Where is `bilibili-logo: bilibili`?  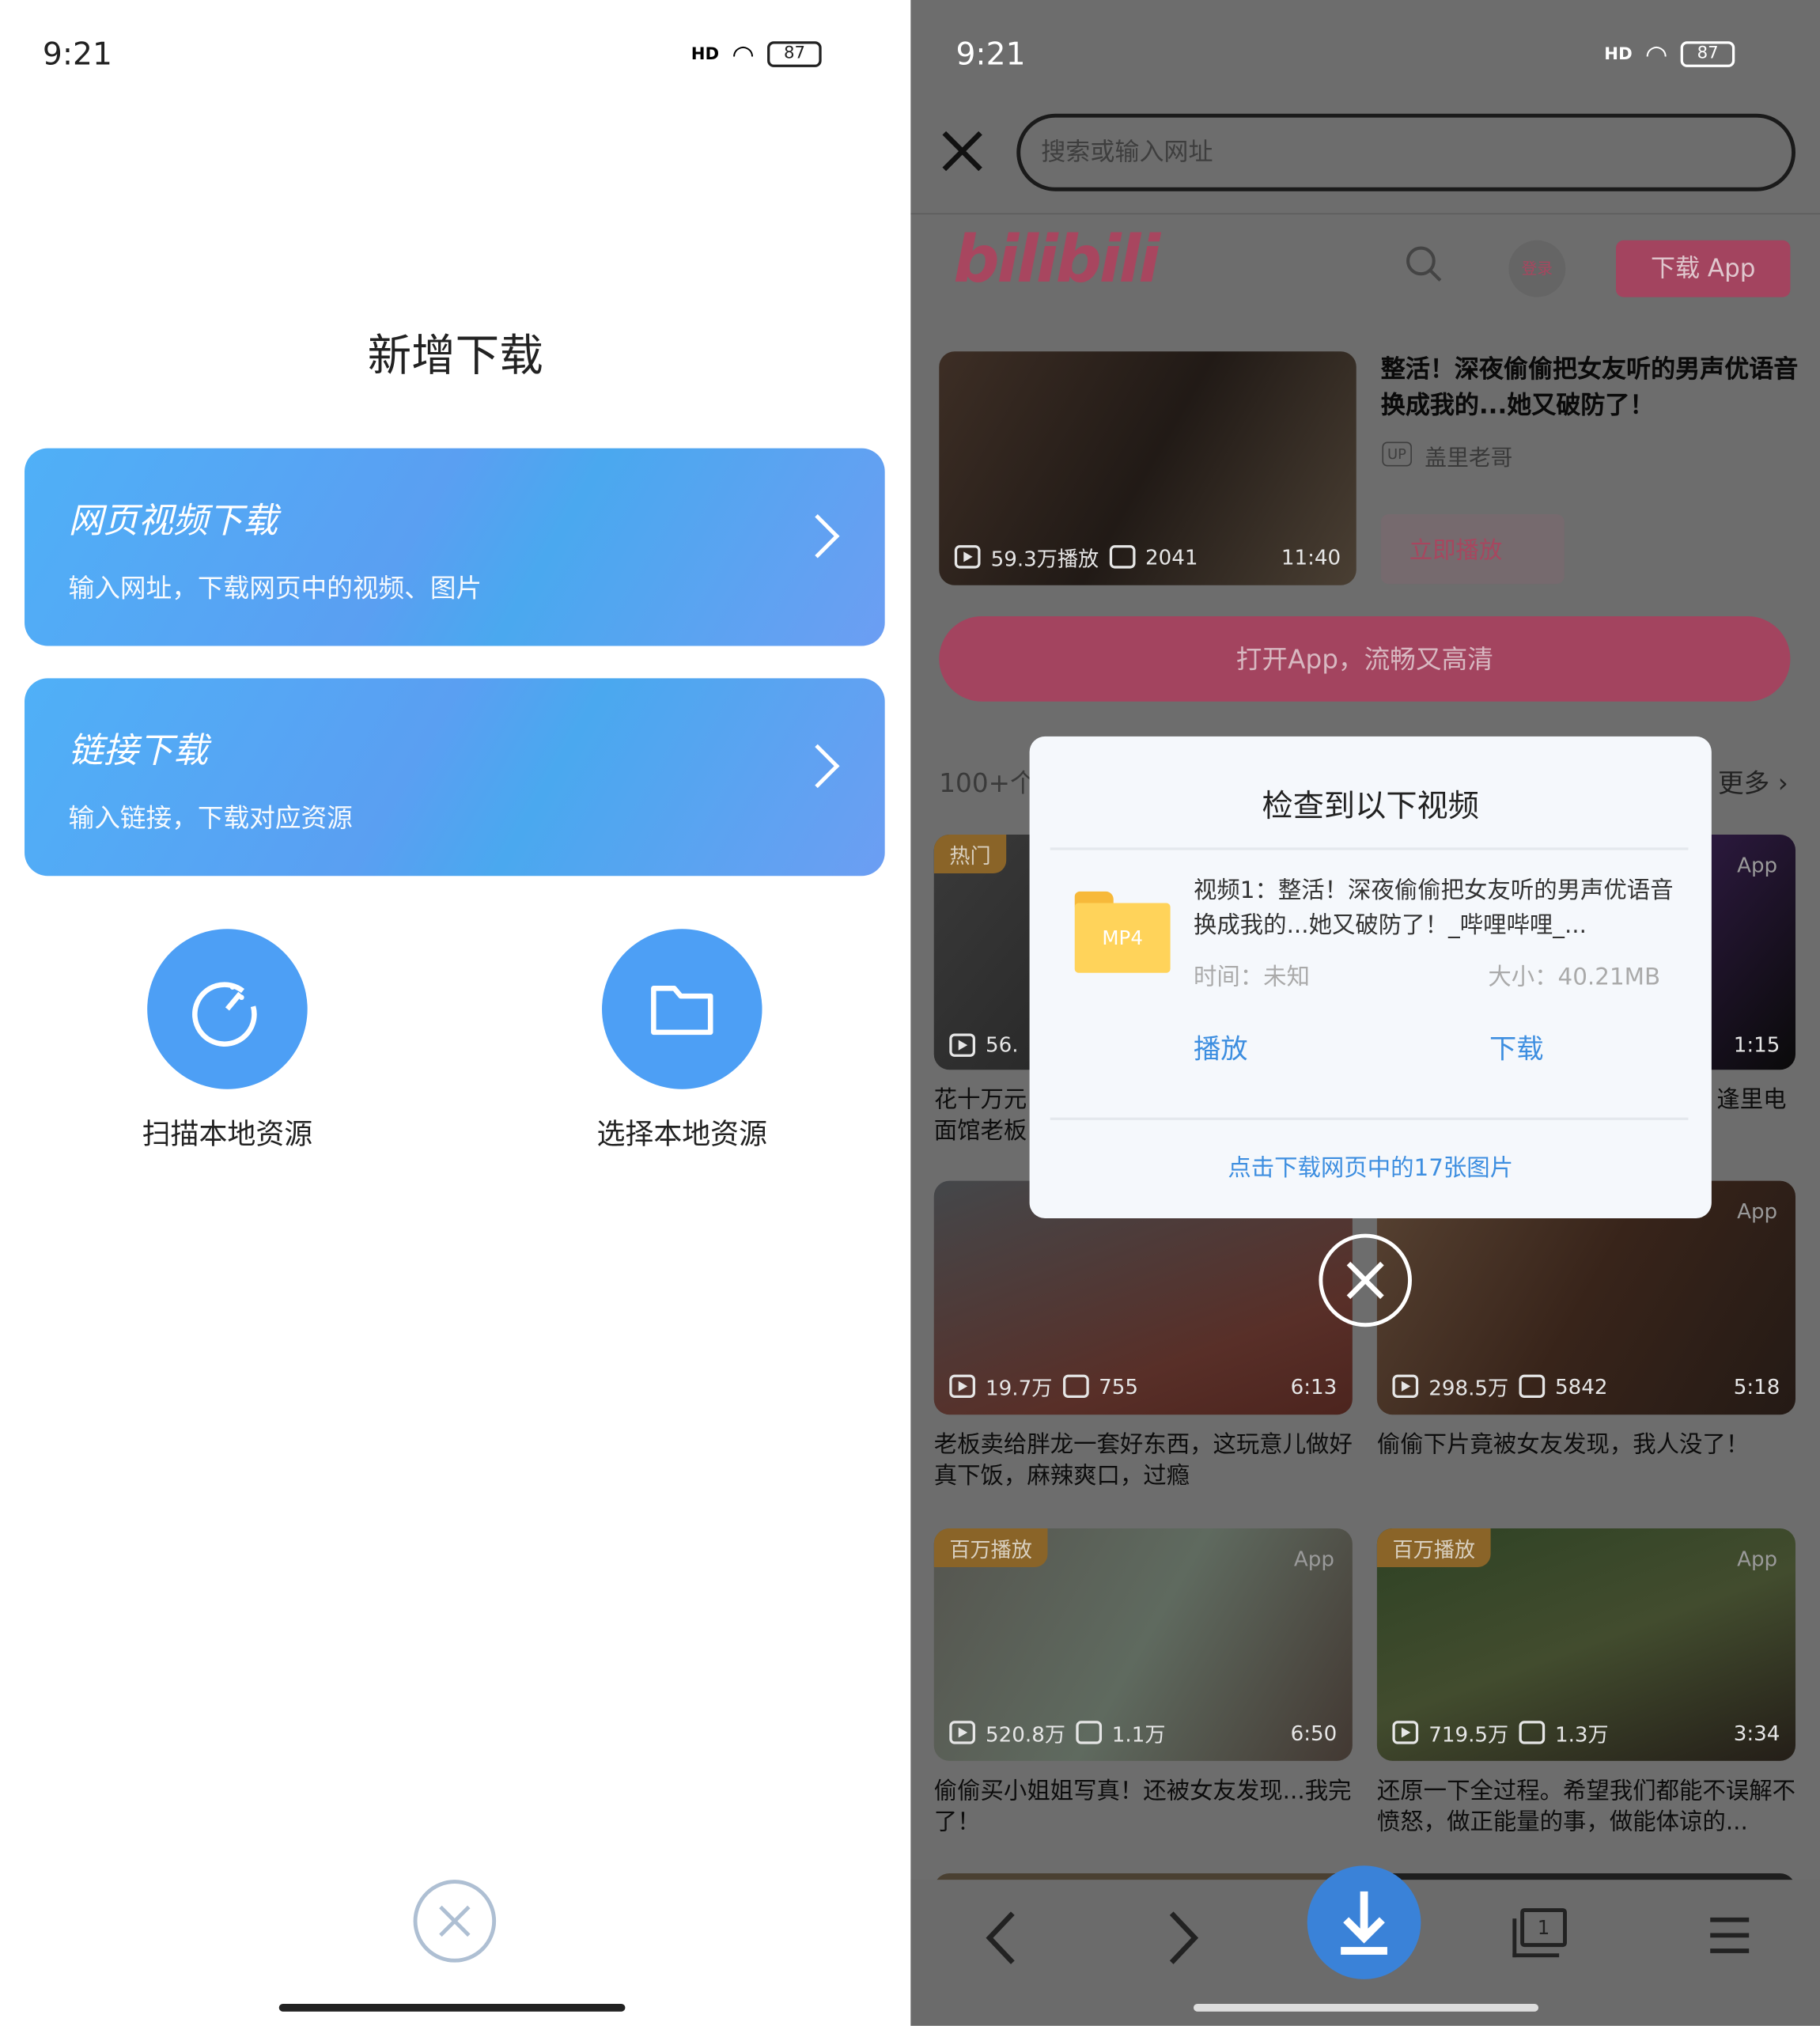
bilibili-logo: bilibili is located at coordinates (1056, 259).